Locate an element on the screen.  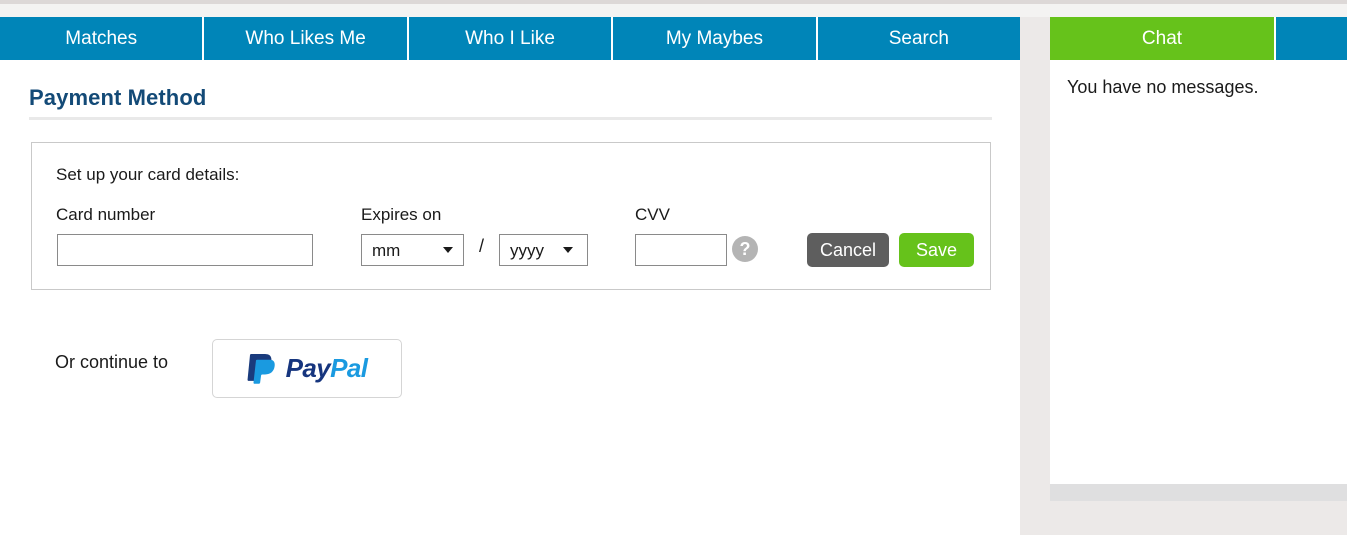
card-form-intro-text: Set up your card details: is located at coordinates (148, 174).